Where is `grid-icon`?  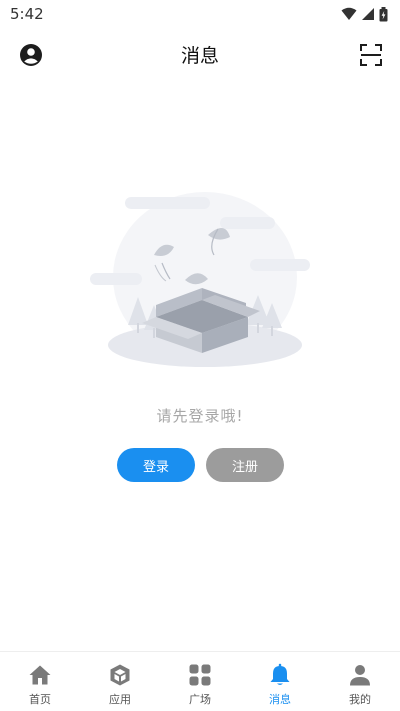 grid-icon is located at coordinates (200, 675).